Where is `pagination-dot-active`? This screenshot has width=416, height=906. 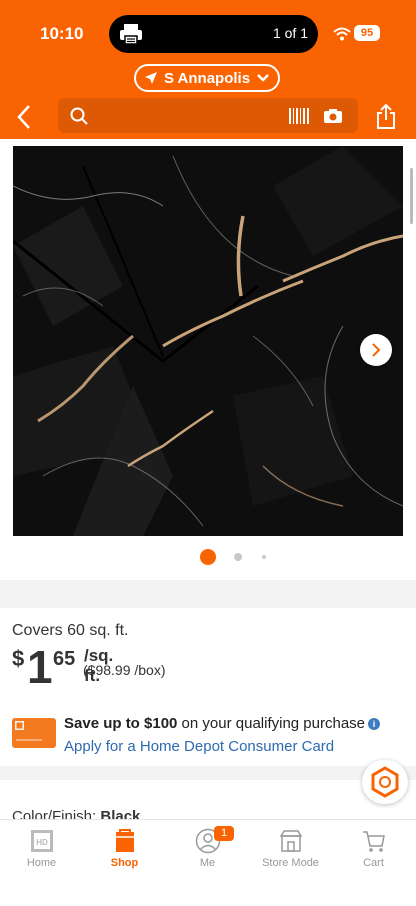 pagination-dot-active is located at coordinates (208, 557).